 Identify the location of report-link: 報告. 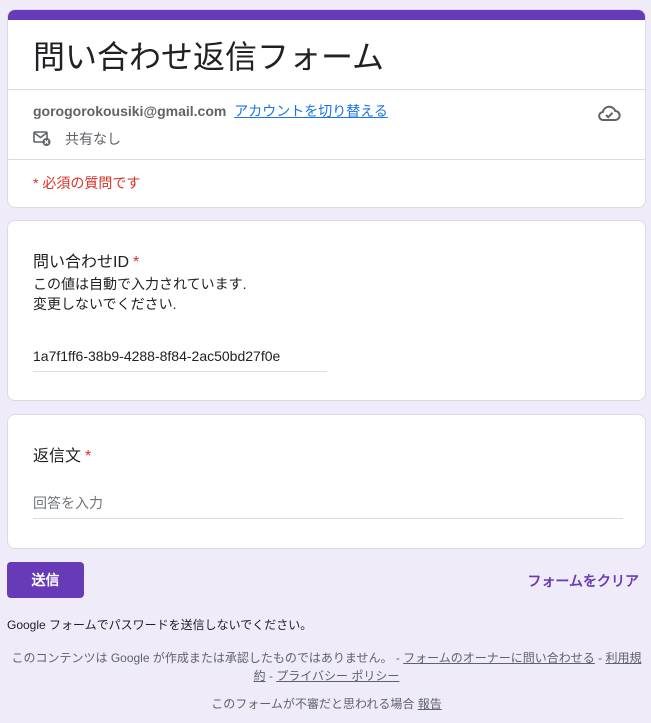
(430, 704).